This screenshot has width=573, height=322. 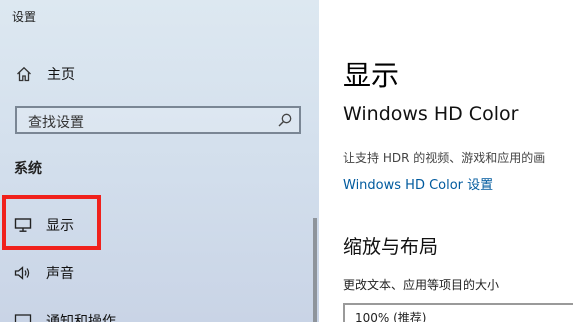 I want to click on search-input: 查找设置, so click(x=158, y=120).